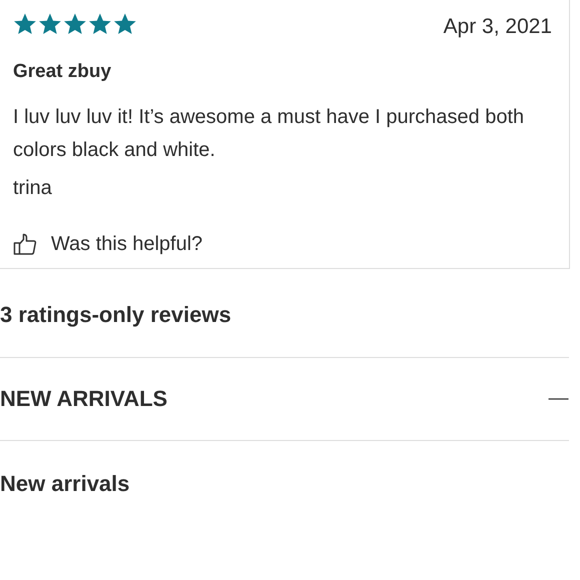 The image size is (580, 580). I want to click on review-text: I luv luv luv it! It’s awesome a must have I purchased both colors black and white., so click(269, 134).